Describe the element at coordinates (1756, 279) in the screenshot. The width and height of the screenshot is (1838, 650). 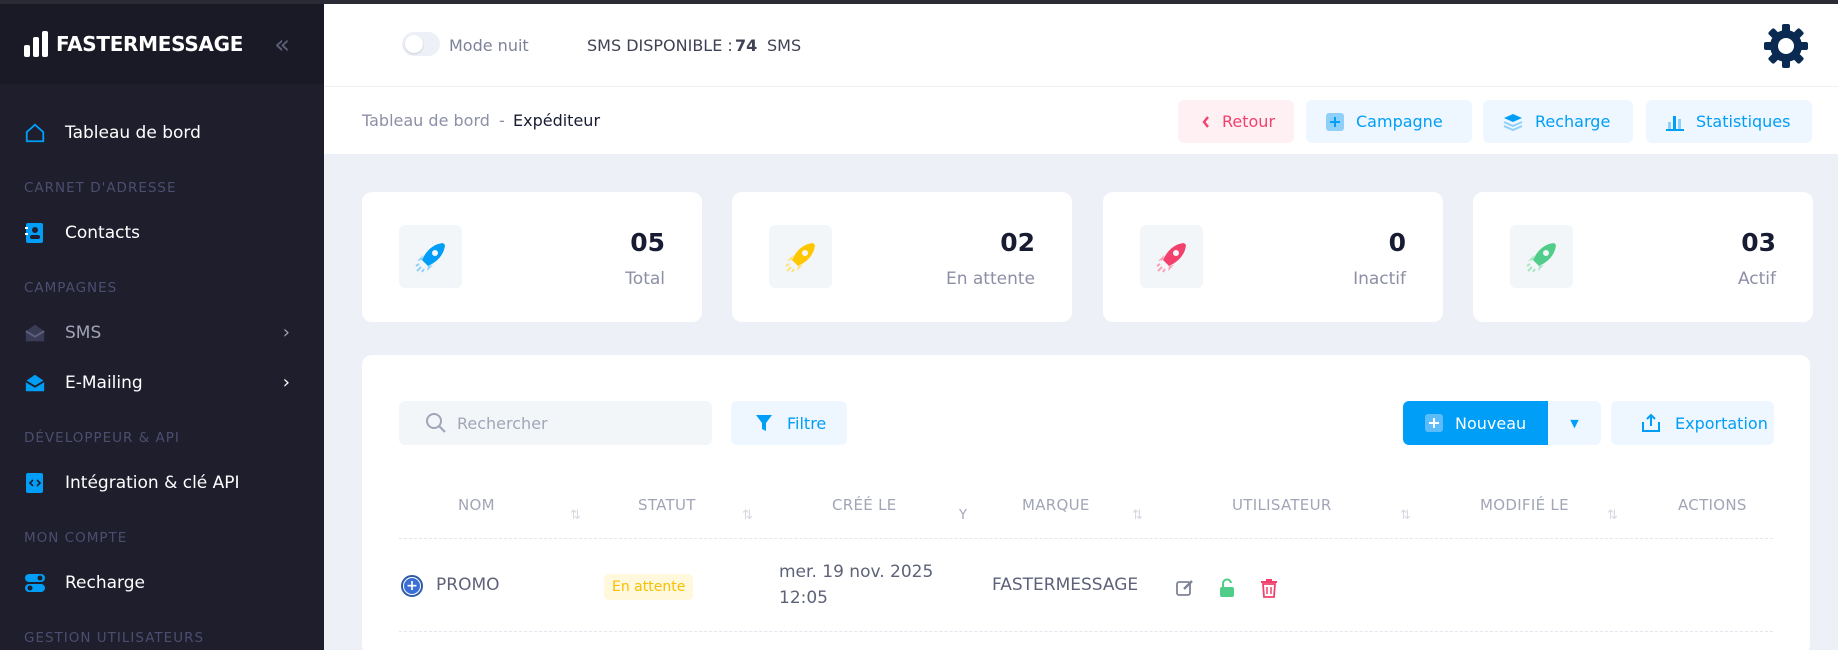
I see `stat-label: Actif` at that location.